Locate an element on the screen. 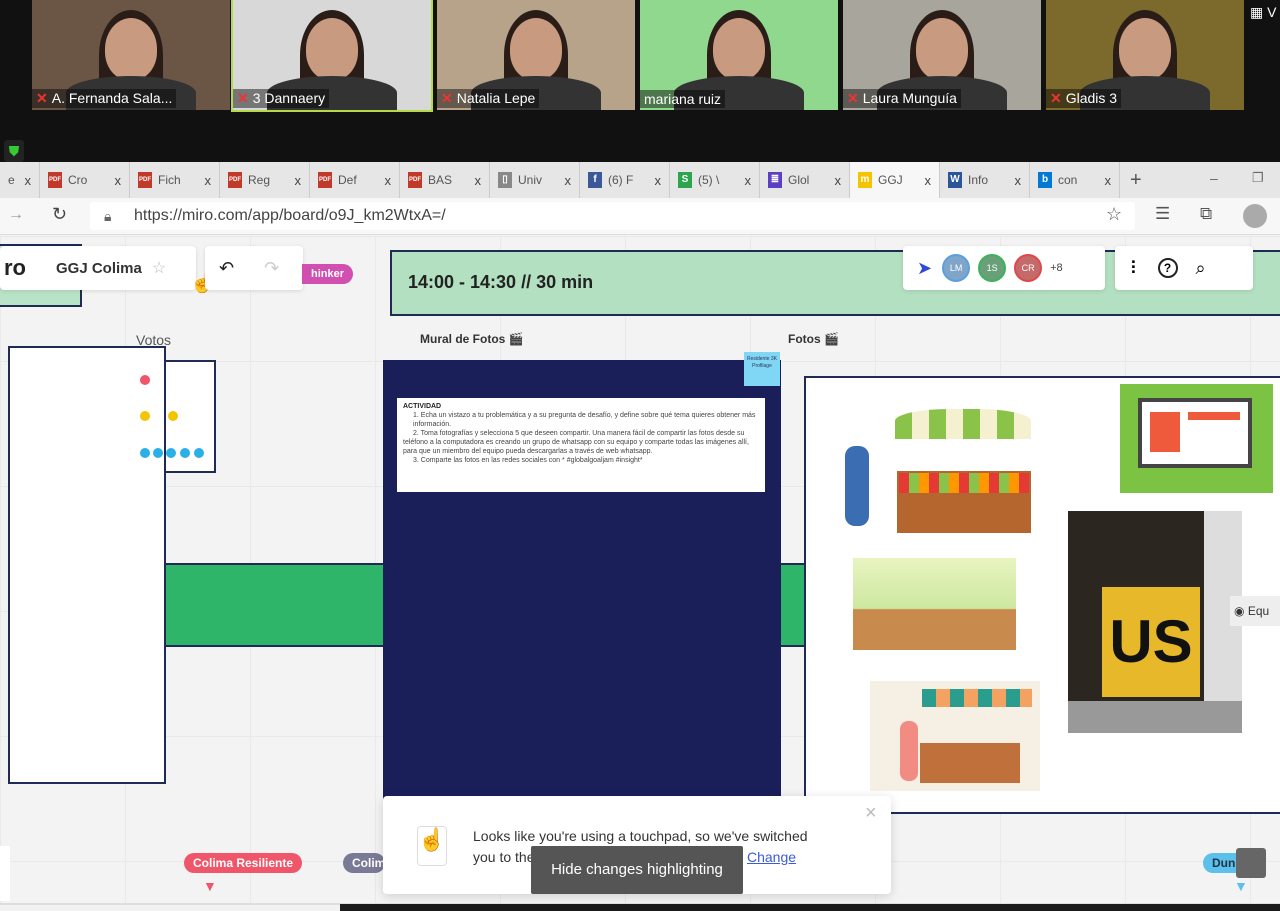 This screenshot has width=1280, height=911. help-icon: ? is located at coordinates (1167, 268).